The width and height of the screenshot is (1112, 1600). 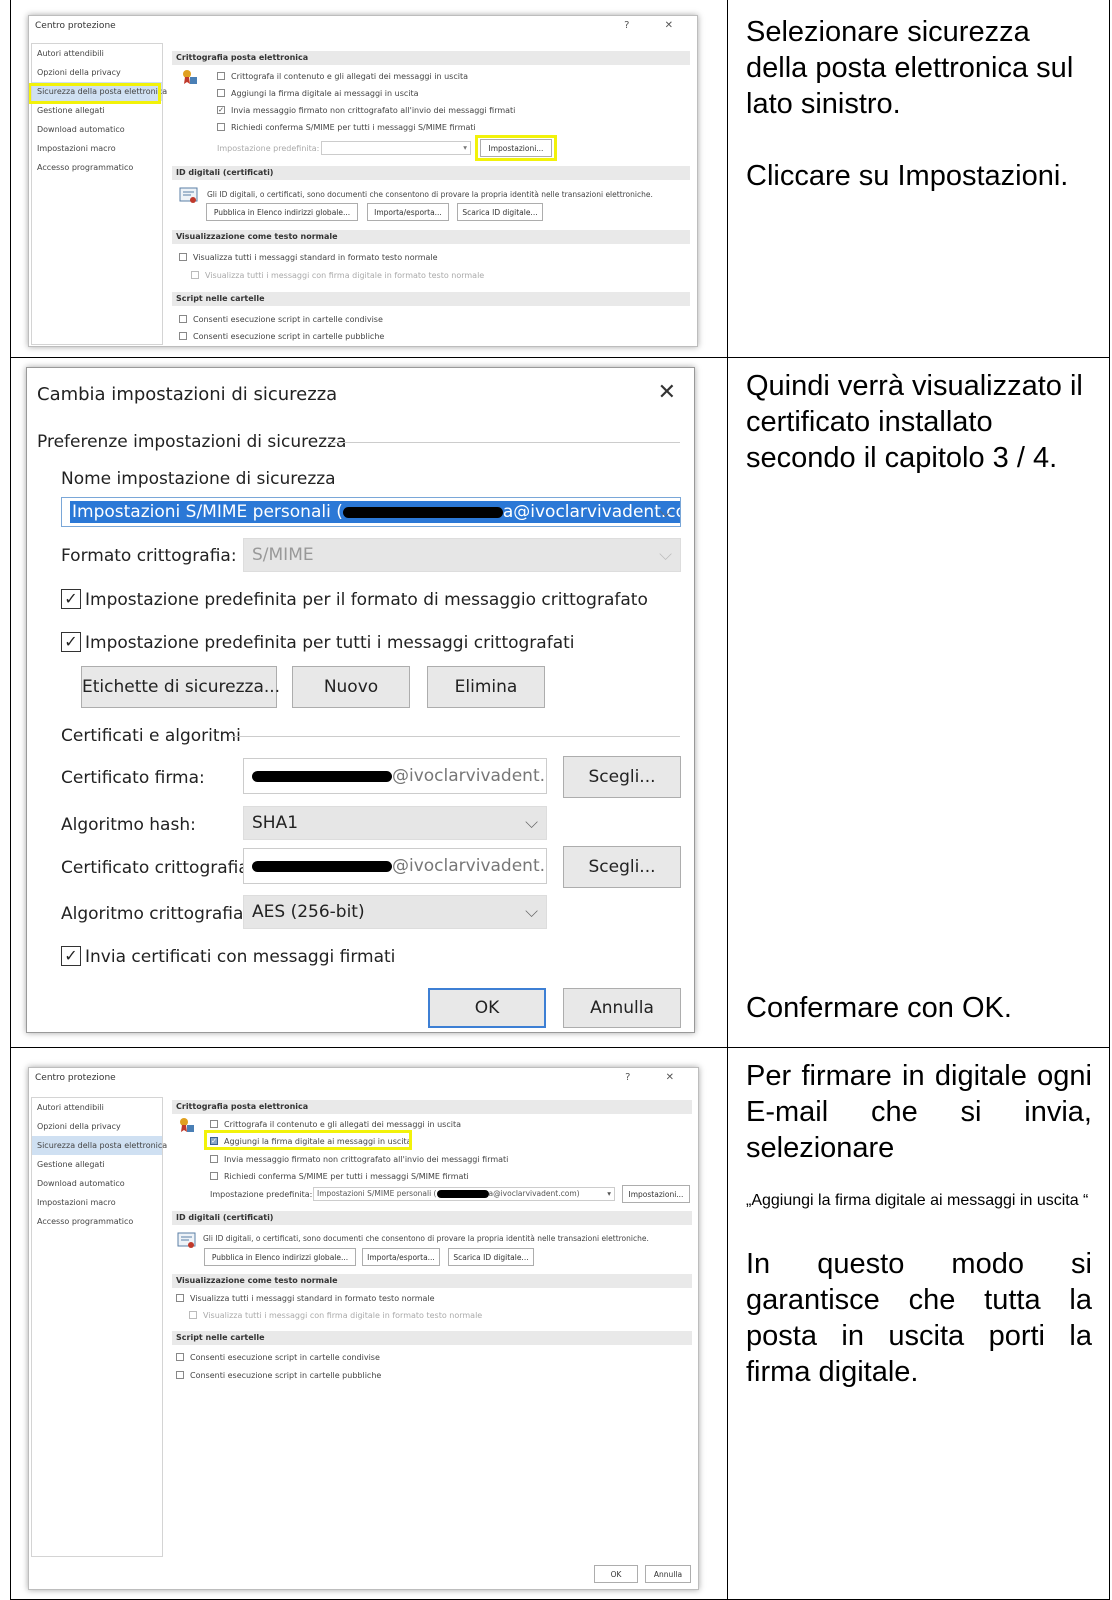 I want to click on new-button: Nuovo, so click(x=351, y=687).